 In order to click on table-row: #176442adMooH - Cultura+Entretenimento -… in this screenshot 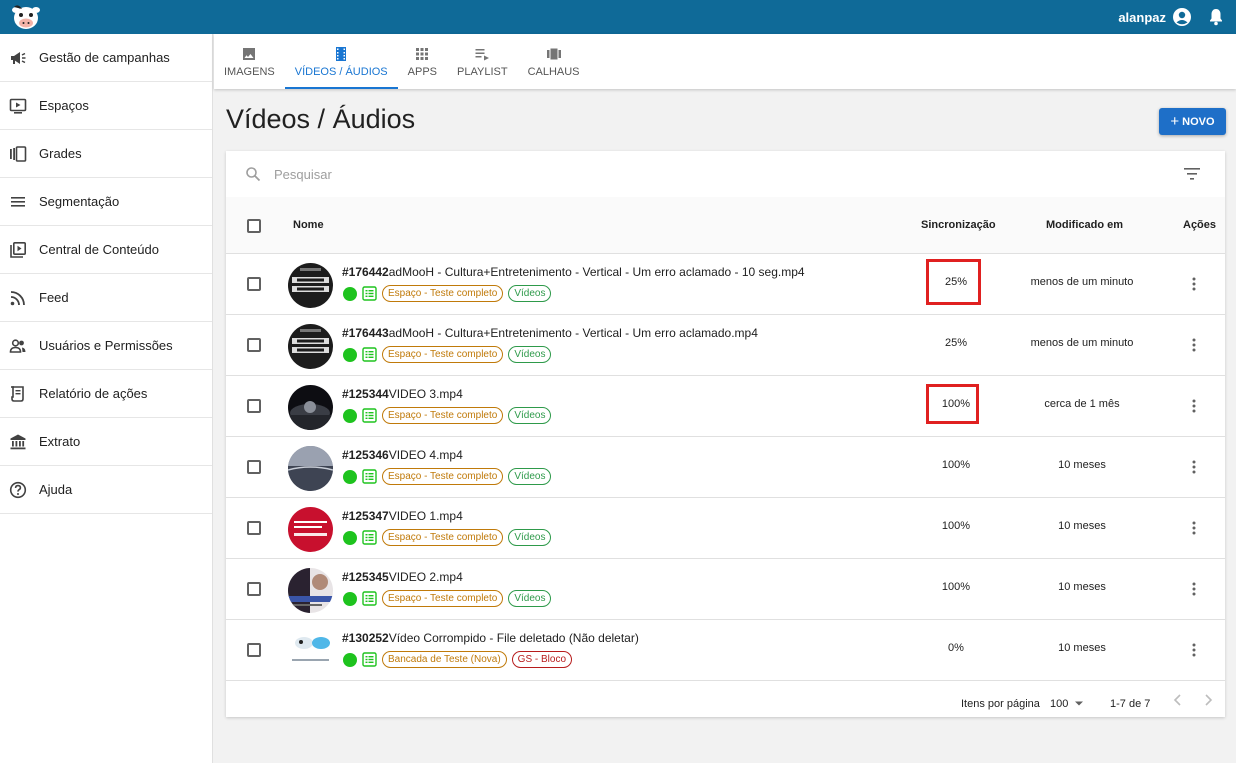, I will do `click(725, 284)`.